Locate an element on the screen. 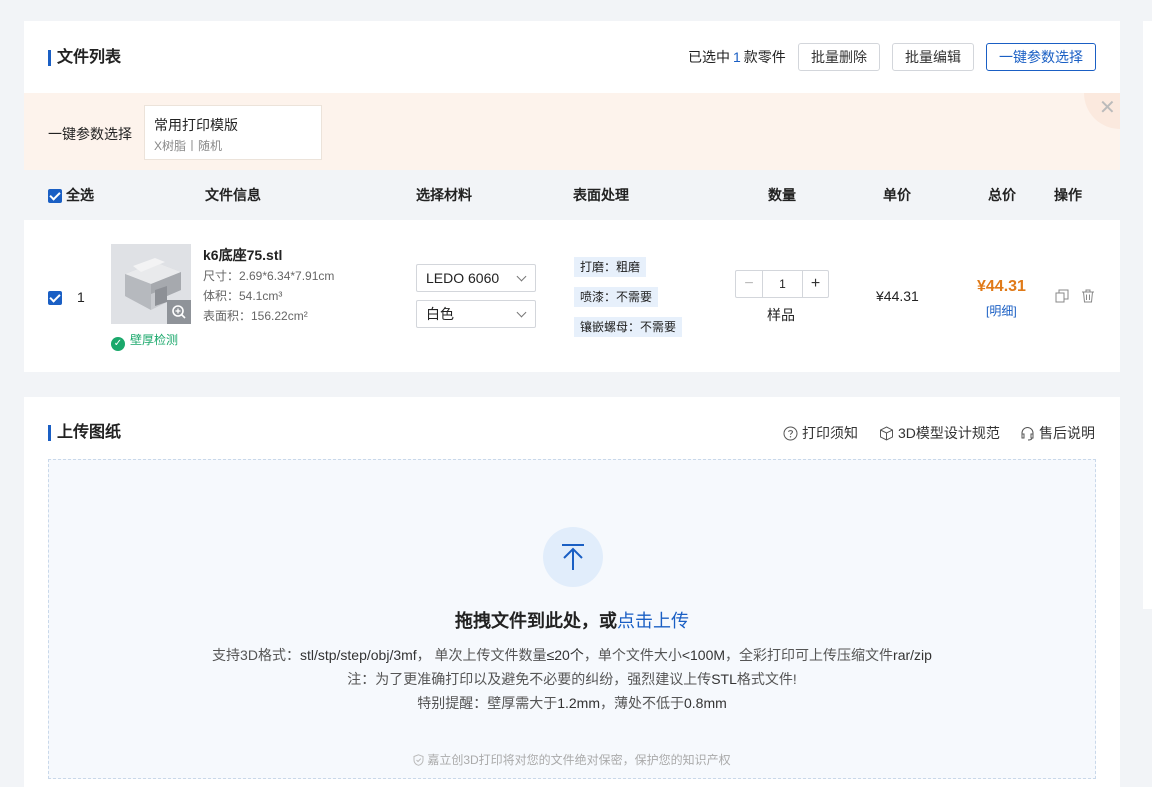 Image resolution: width=1152 pixels, height=787 pixels. material-value: LEDO 6060 is located at coordinates (463, 278).